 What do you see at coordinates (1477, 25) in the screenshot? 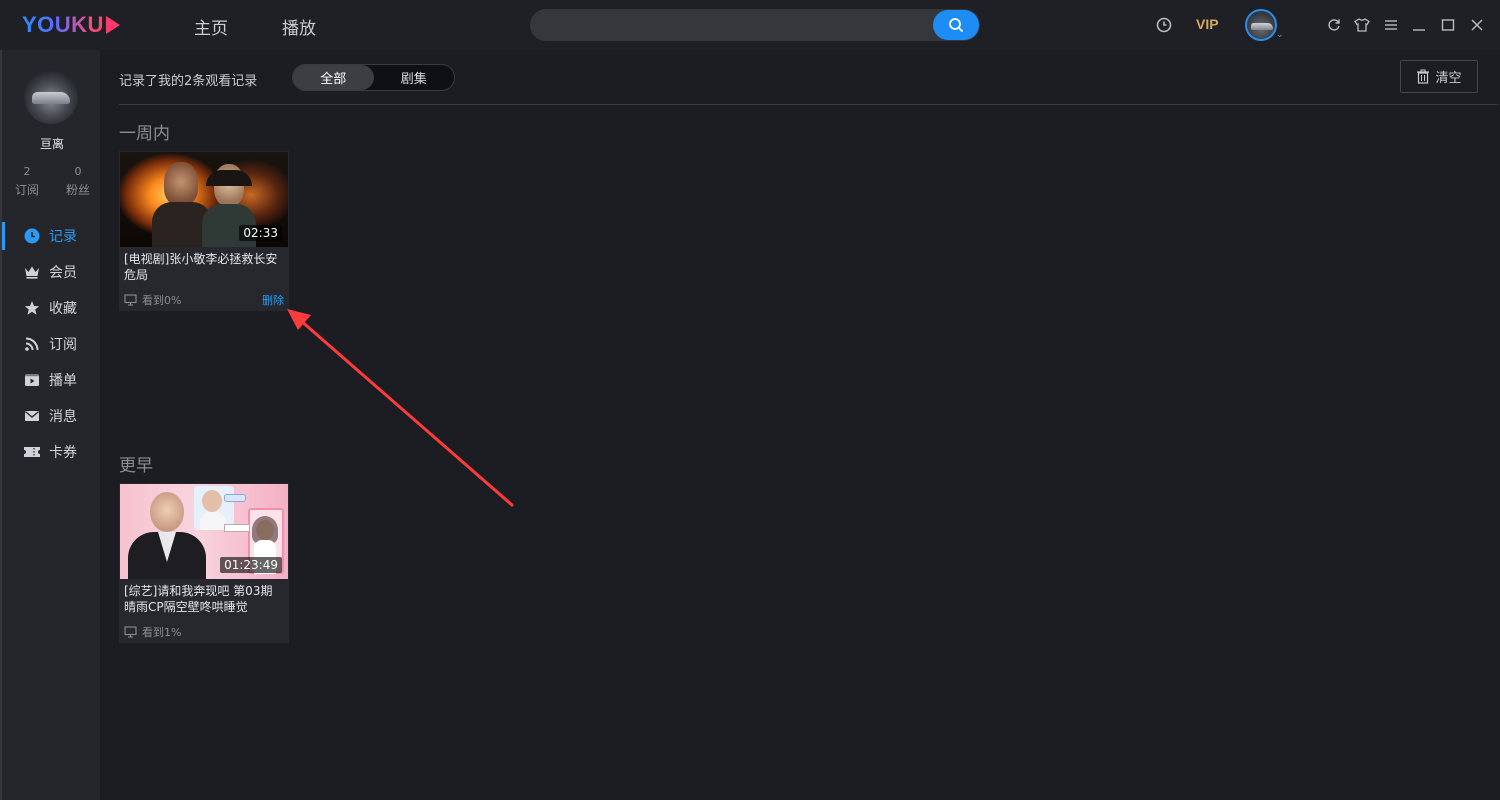
I see `close-icon` at bounding box center [1477, 25].